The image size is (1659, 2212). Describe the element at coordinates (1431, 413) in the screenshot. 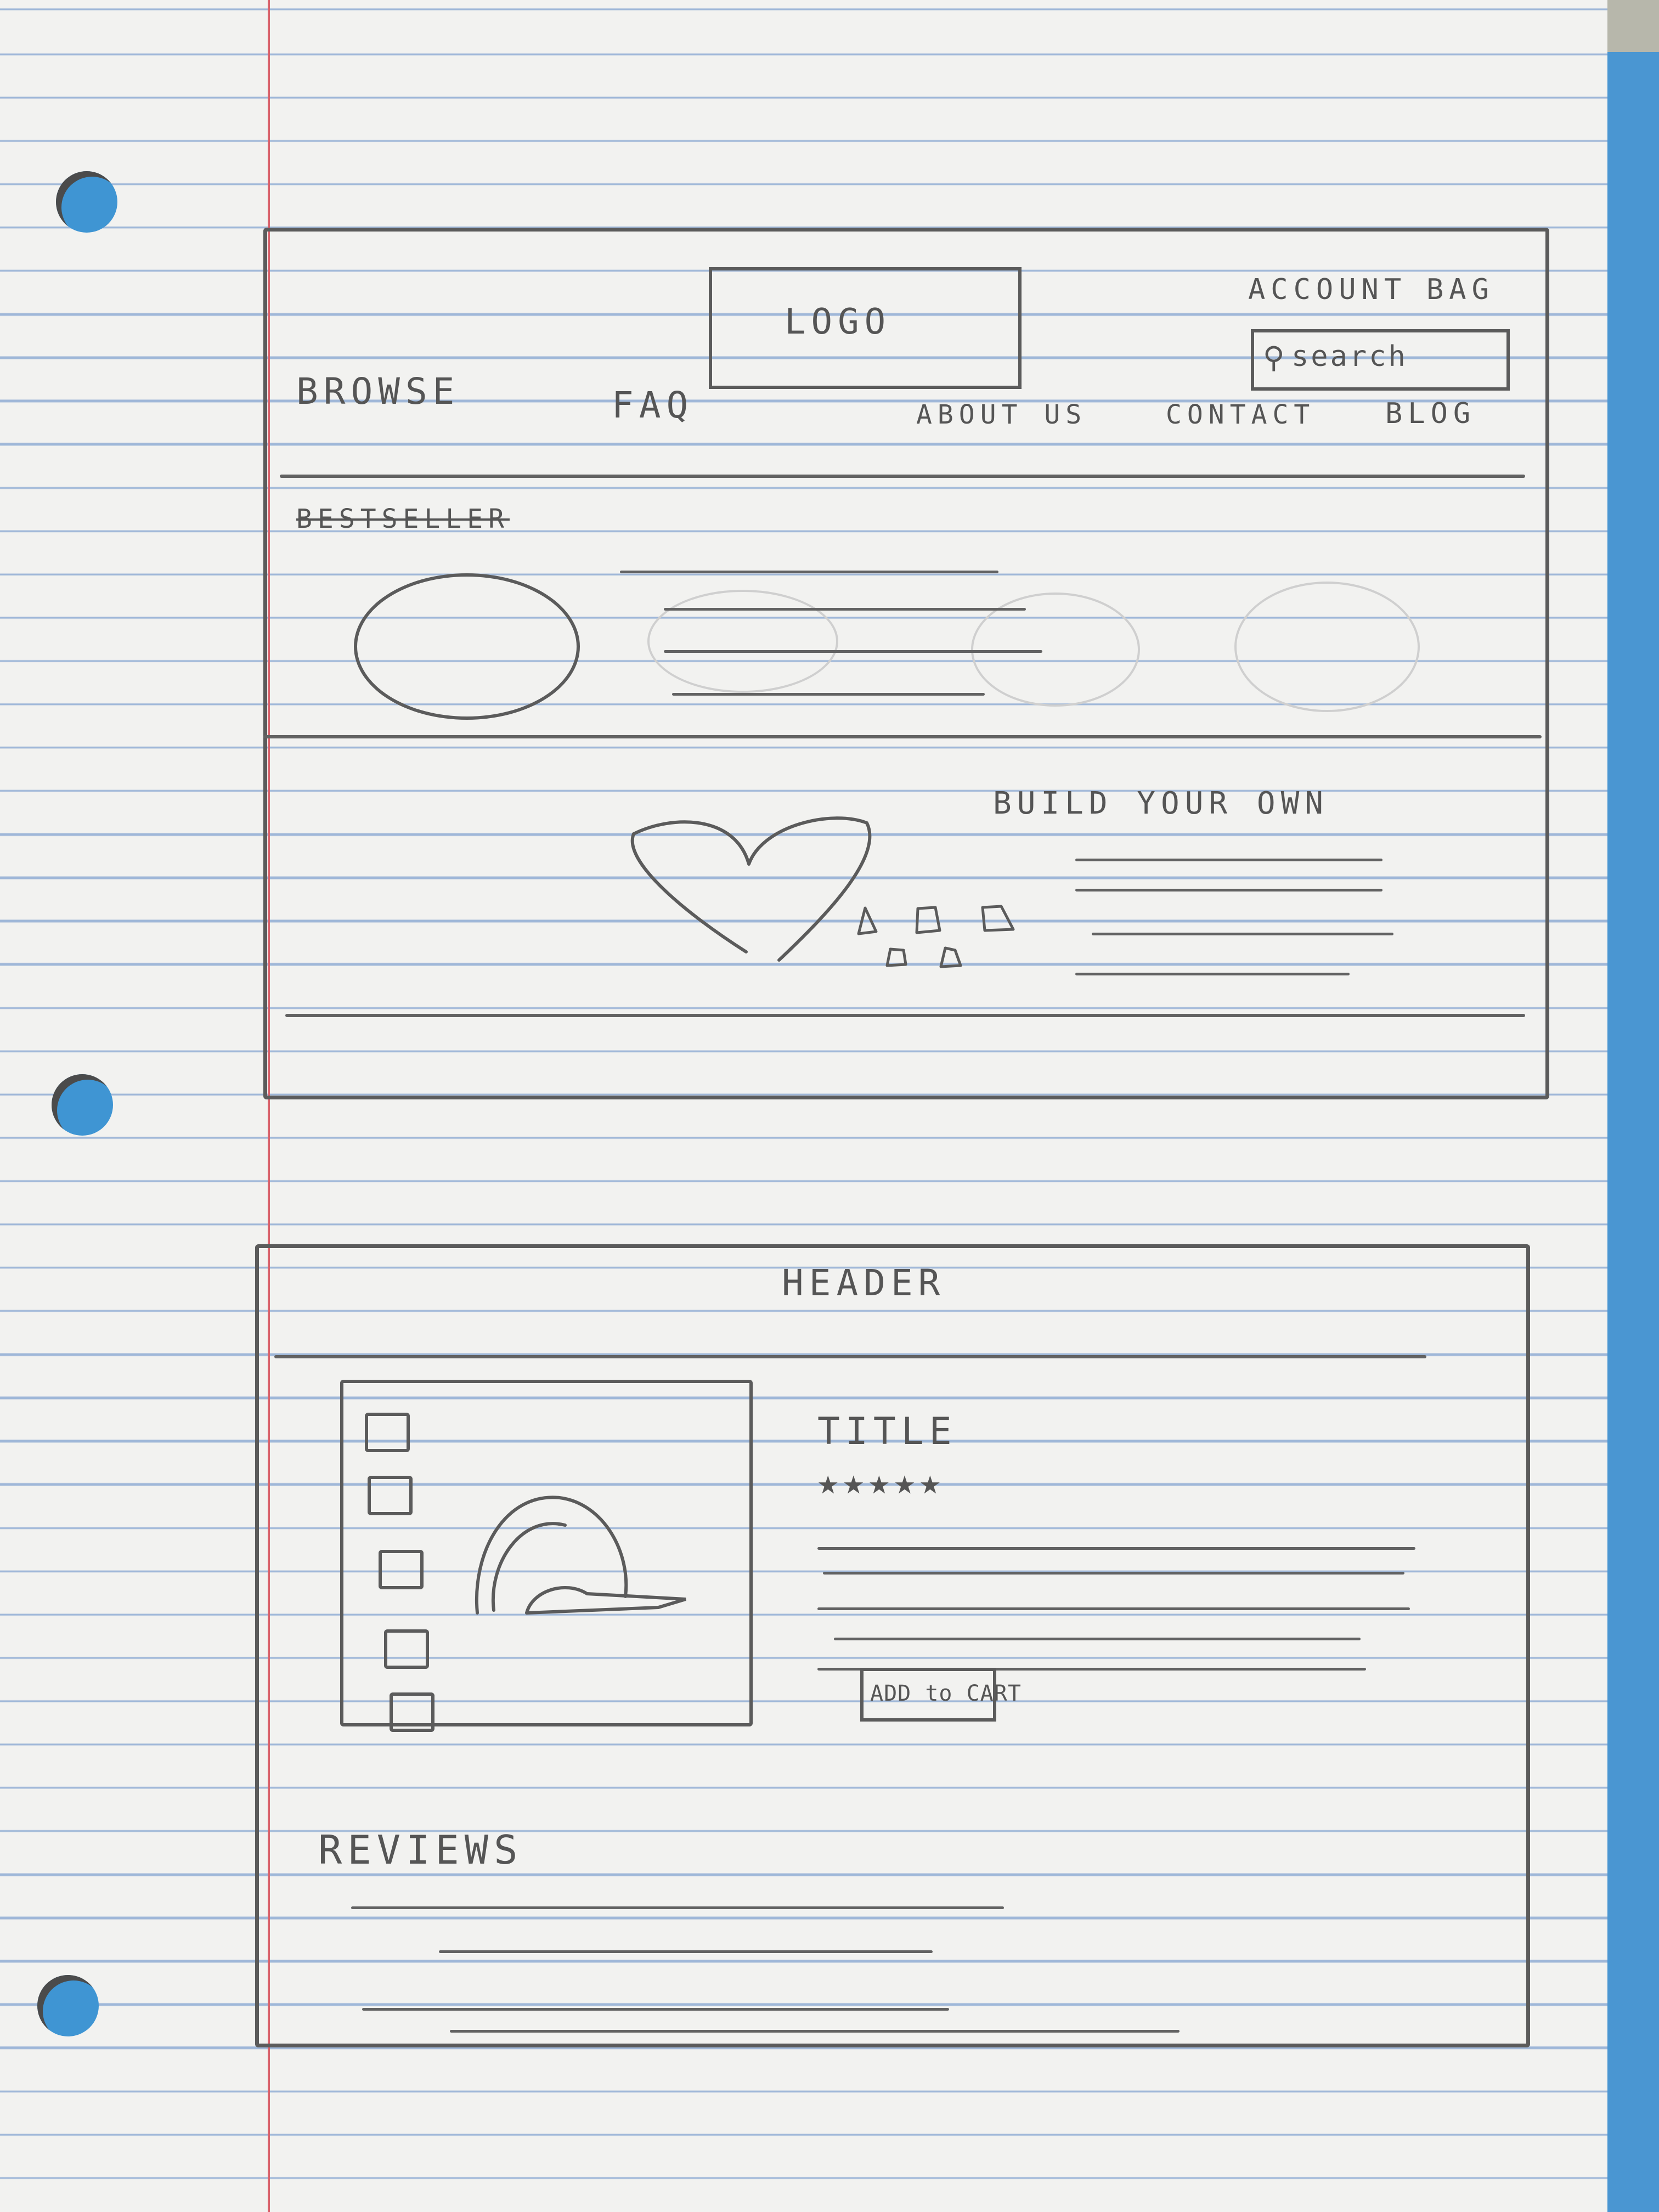

I see `nav-item-blog: BLOG` at that location.